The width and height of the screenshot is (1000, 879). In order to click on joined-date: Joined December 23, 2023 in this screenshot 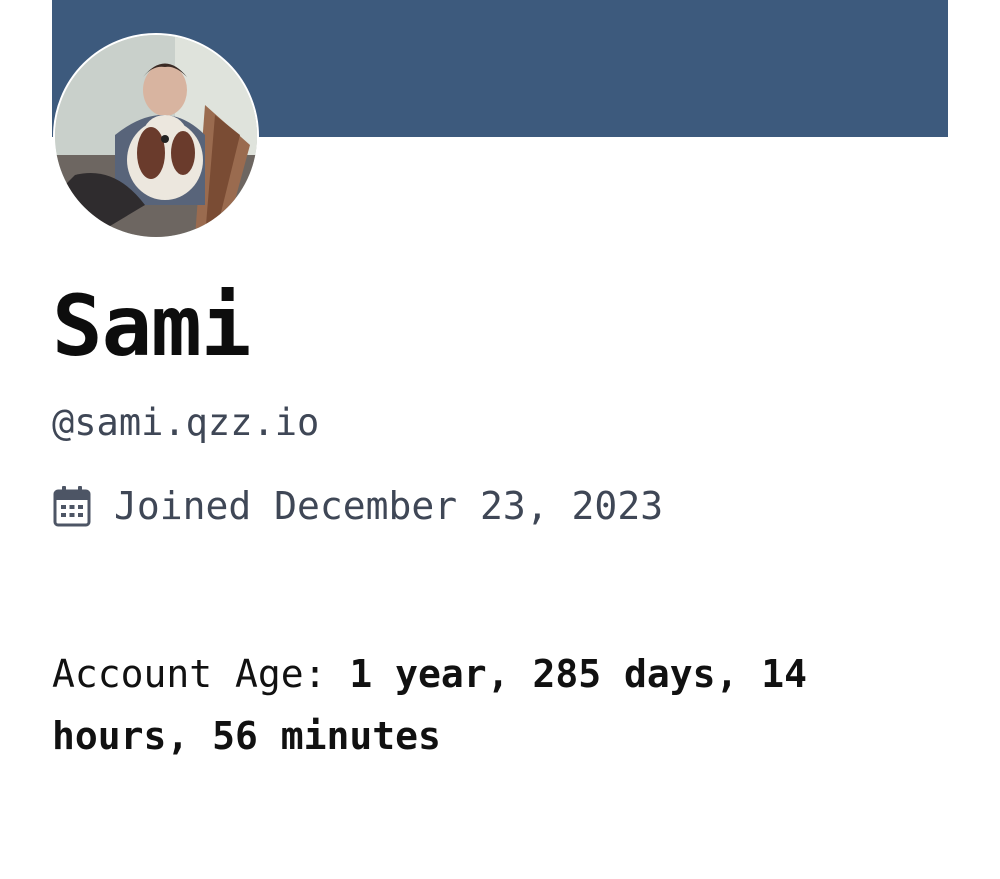, I will do `click(389, 506)`.